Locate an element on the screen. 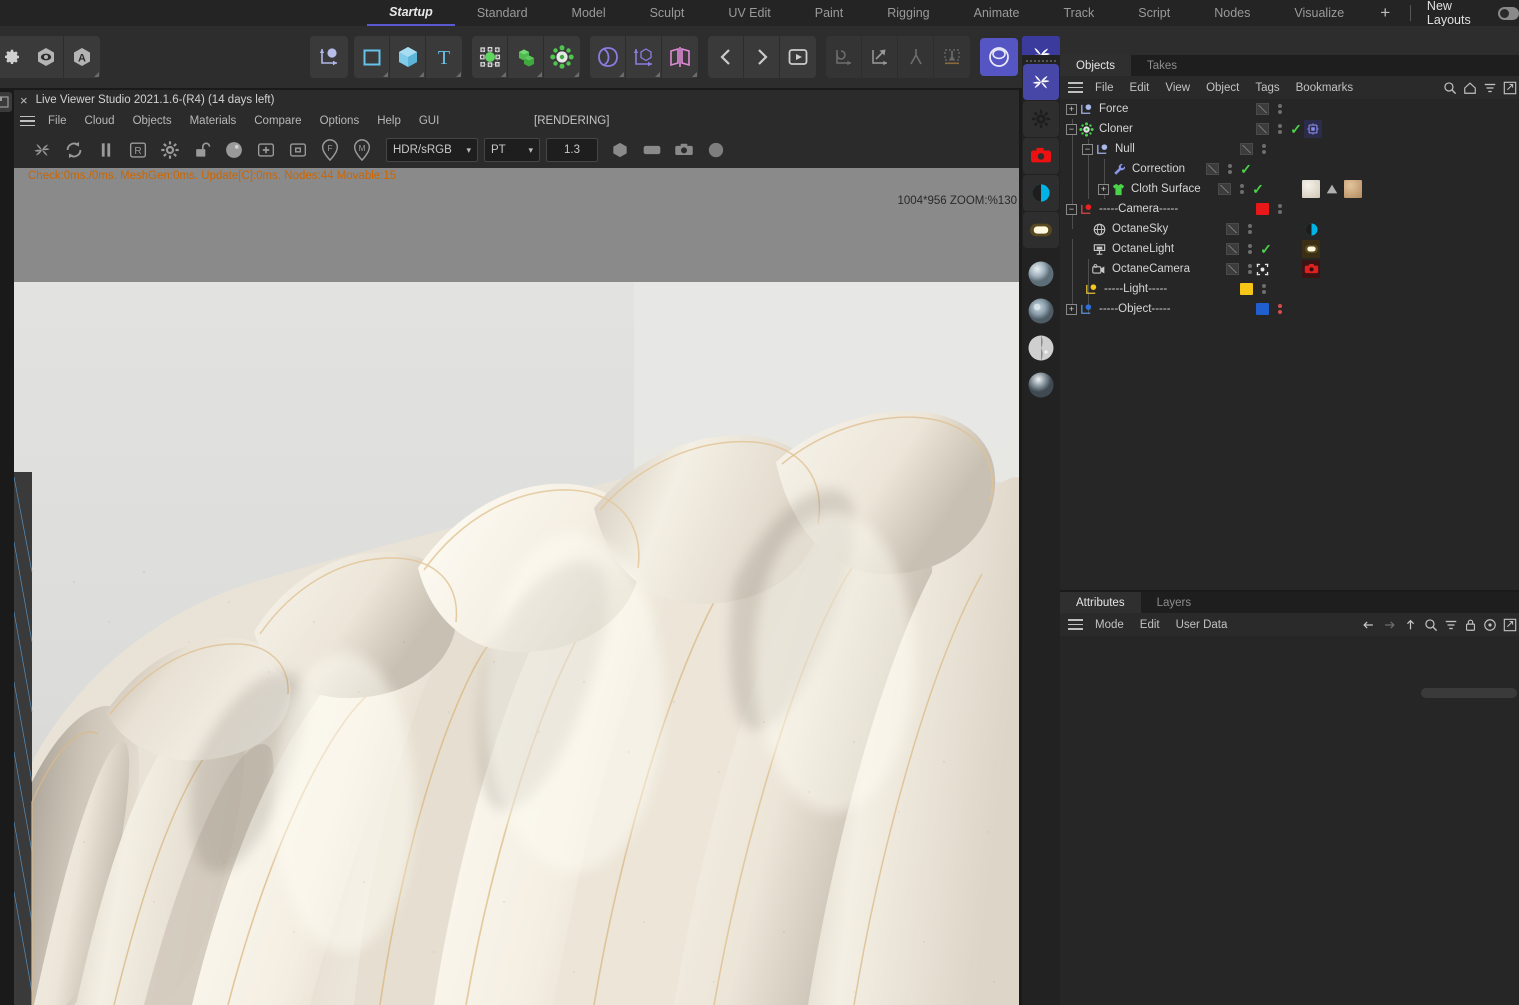  lv-menu-gui: GUI is located at coordinates (429, 121).